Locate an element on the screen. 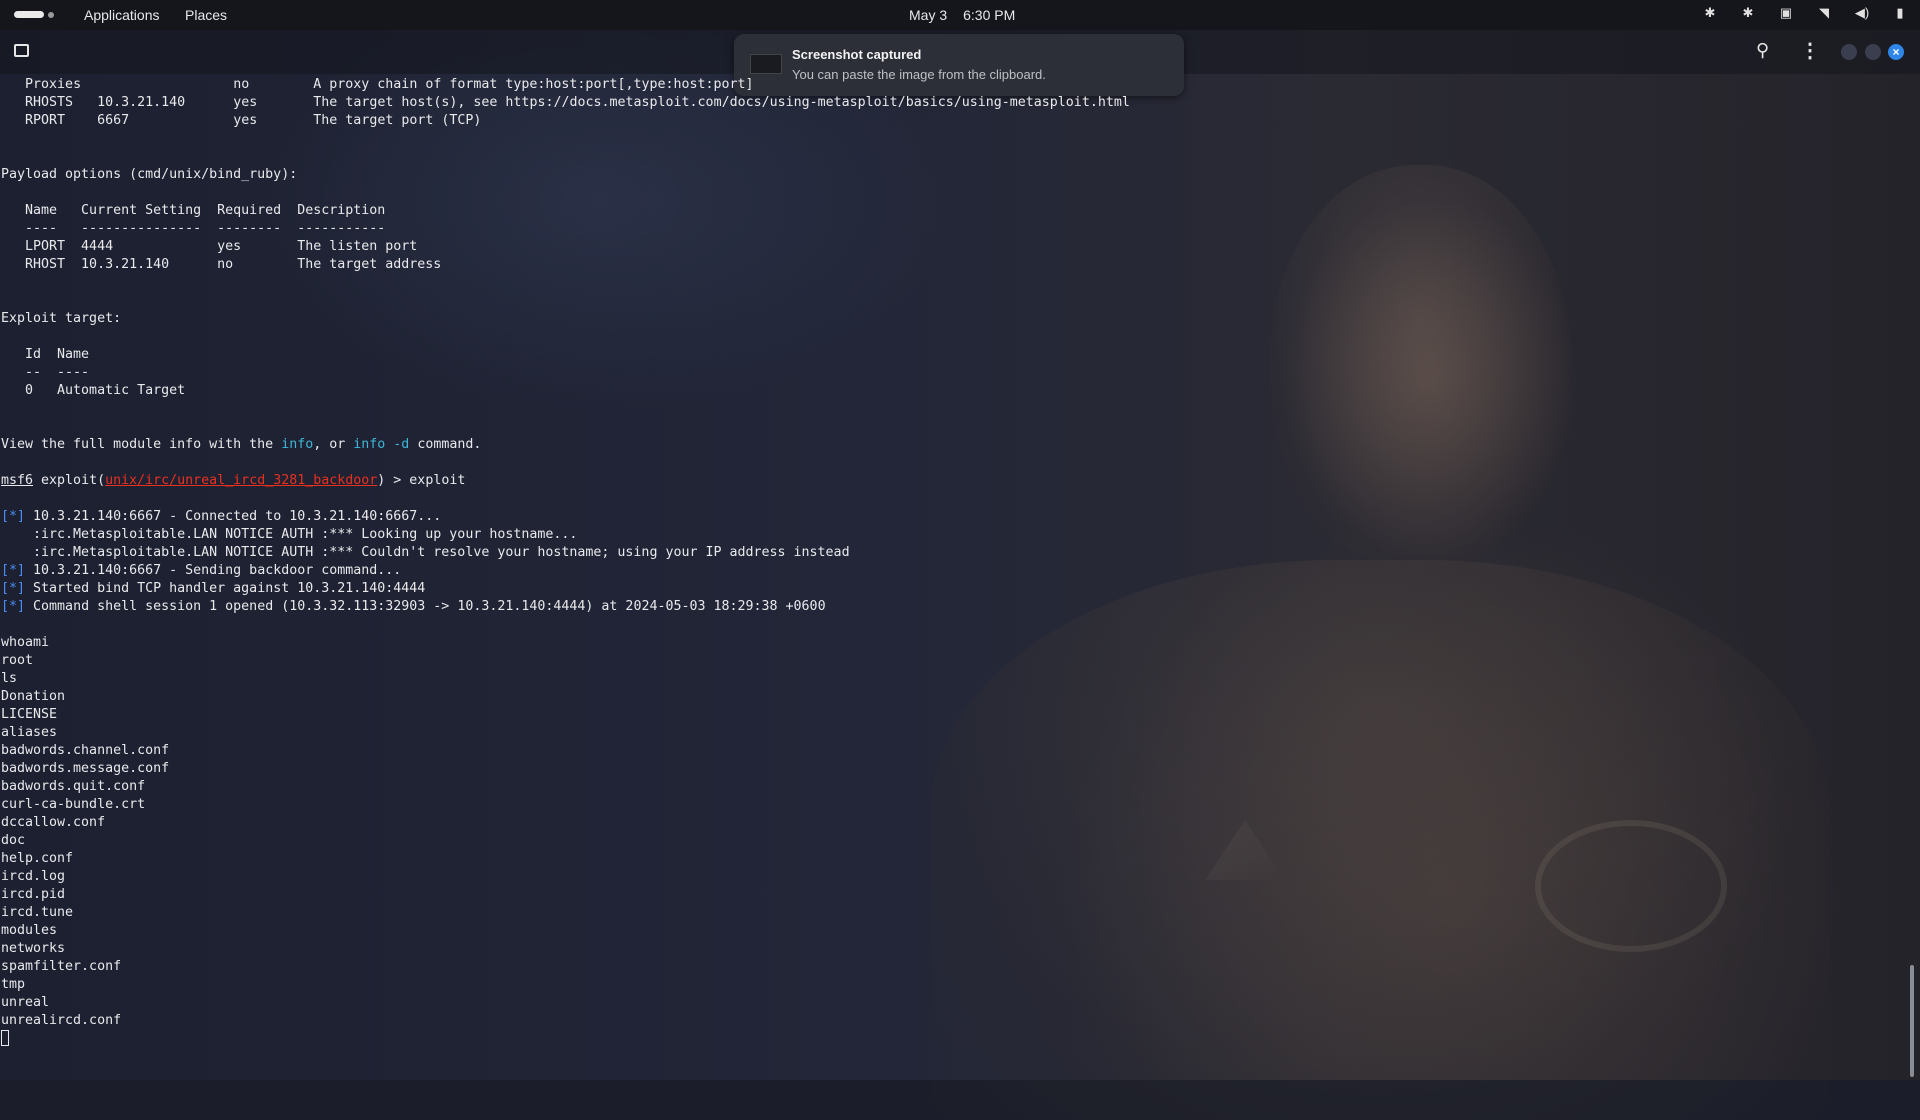 The image size is (1920, 1120). menu-icon: ⋮ is located at coordinates (1810, 50).